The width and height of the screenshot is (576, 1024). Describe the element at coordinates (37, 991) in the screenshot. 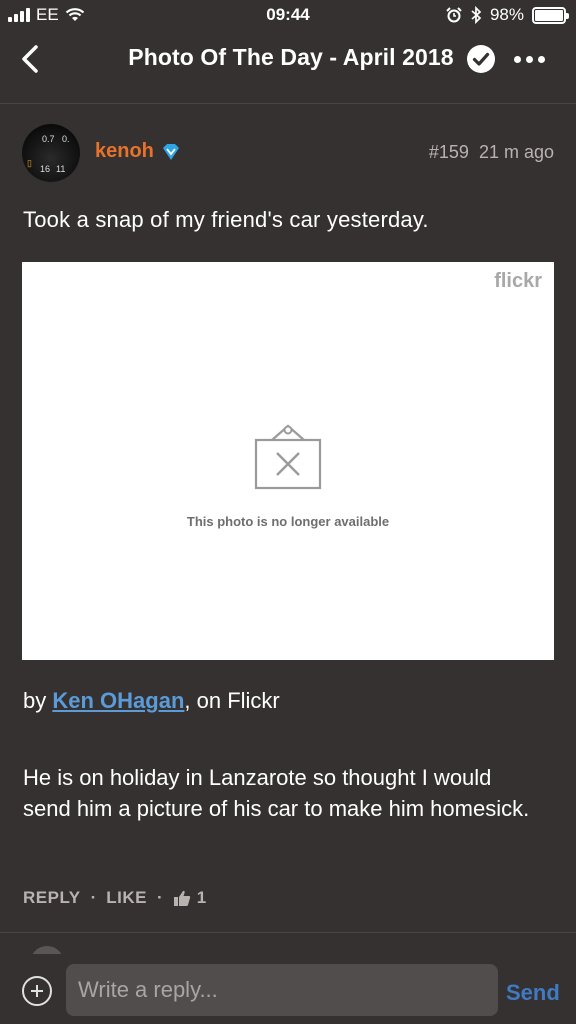

I see `add-attachment-button` at that location.